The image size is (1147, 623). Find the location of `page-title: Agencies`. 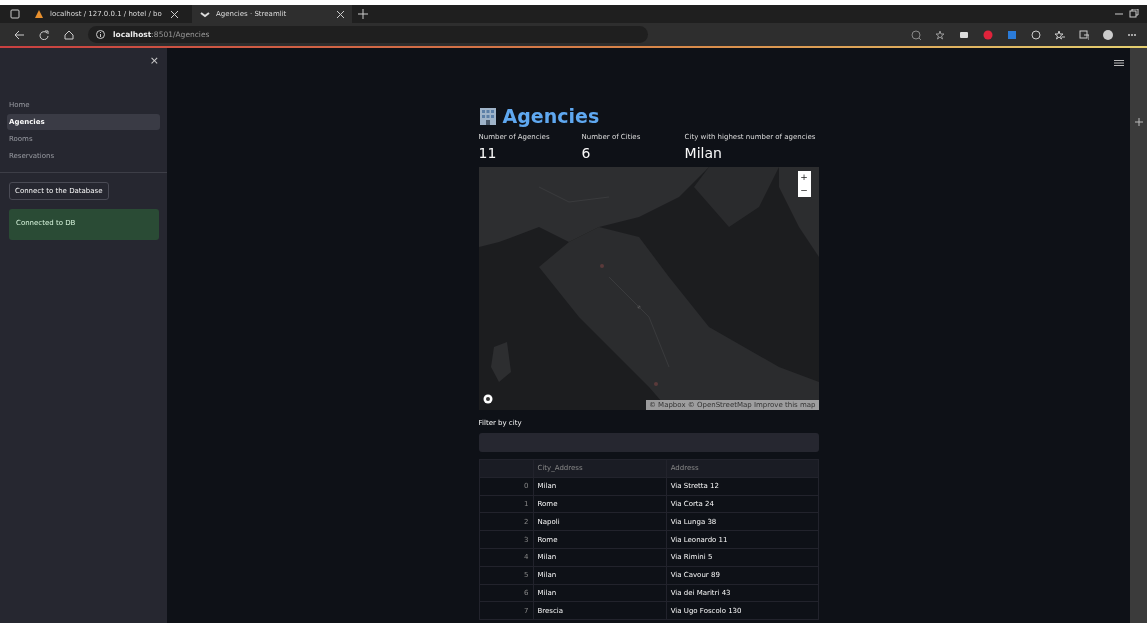

page-title: Agencies is located at coordinates (551, 116).